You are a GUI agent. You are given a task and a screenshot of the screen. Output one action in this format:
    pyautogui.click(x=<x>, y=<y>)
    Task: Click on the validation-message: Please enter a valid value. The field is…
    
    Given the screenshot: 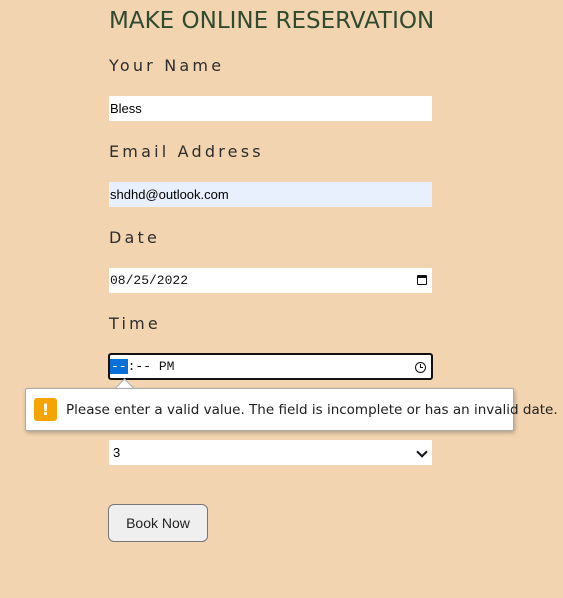 What is the action you would take?
    pyautogui.click(x=312, y=409)
    